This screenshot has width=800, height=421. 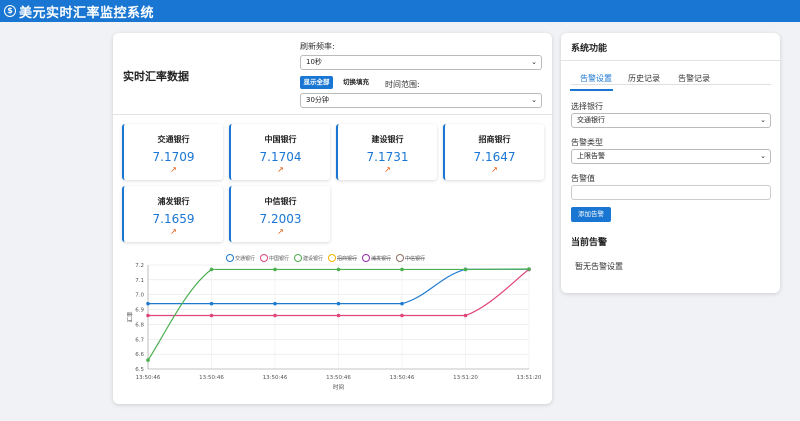 What do you see at coordinates (173, 157) in the screenshot?
I see `rate-value: 7.1709` at bounding box center [173, 157].